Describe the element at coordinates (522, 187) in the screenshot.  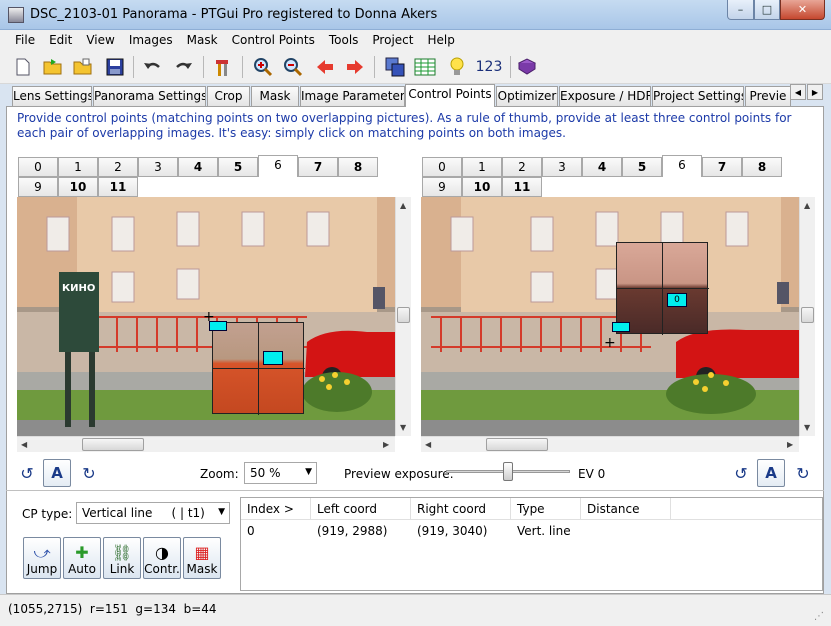
I see `right-image-tab-11: 11` at that location.